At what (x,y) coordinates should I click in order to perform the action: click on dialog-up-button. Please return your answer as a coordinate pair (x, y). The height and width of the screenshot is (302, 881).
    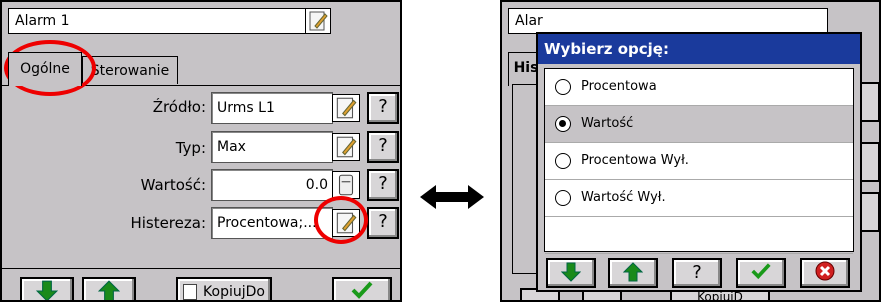
    Looking at the image, I should click on (633, 273).